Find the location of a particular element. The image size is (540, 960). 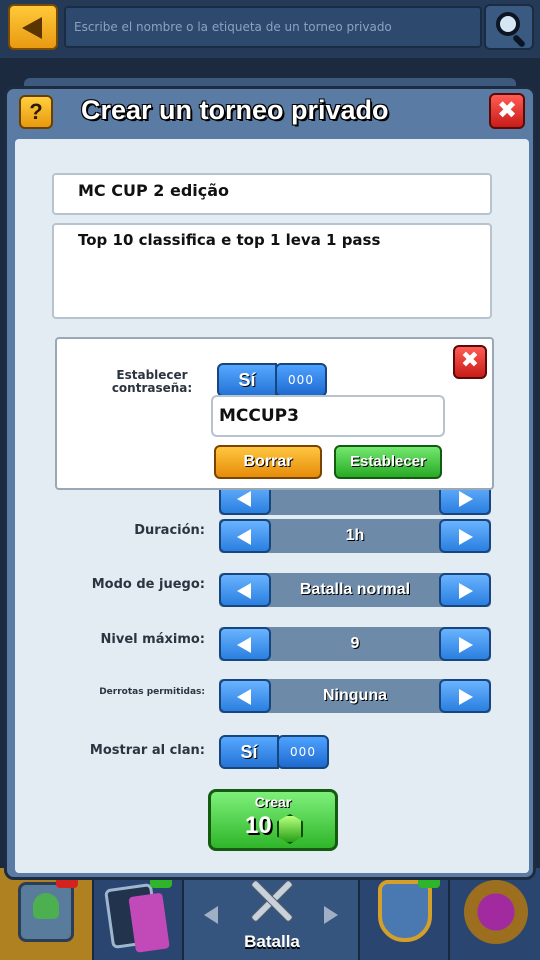

losses-stepper: Ninguna is located at coordinates (355, 696).